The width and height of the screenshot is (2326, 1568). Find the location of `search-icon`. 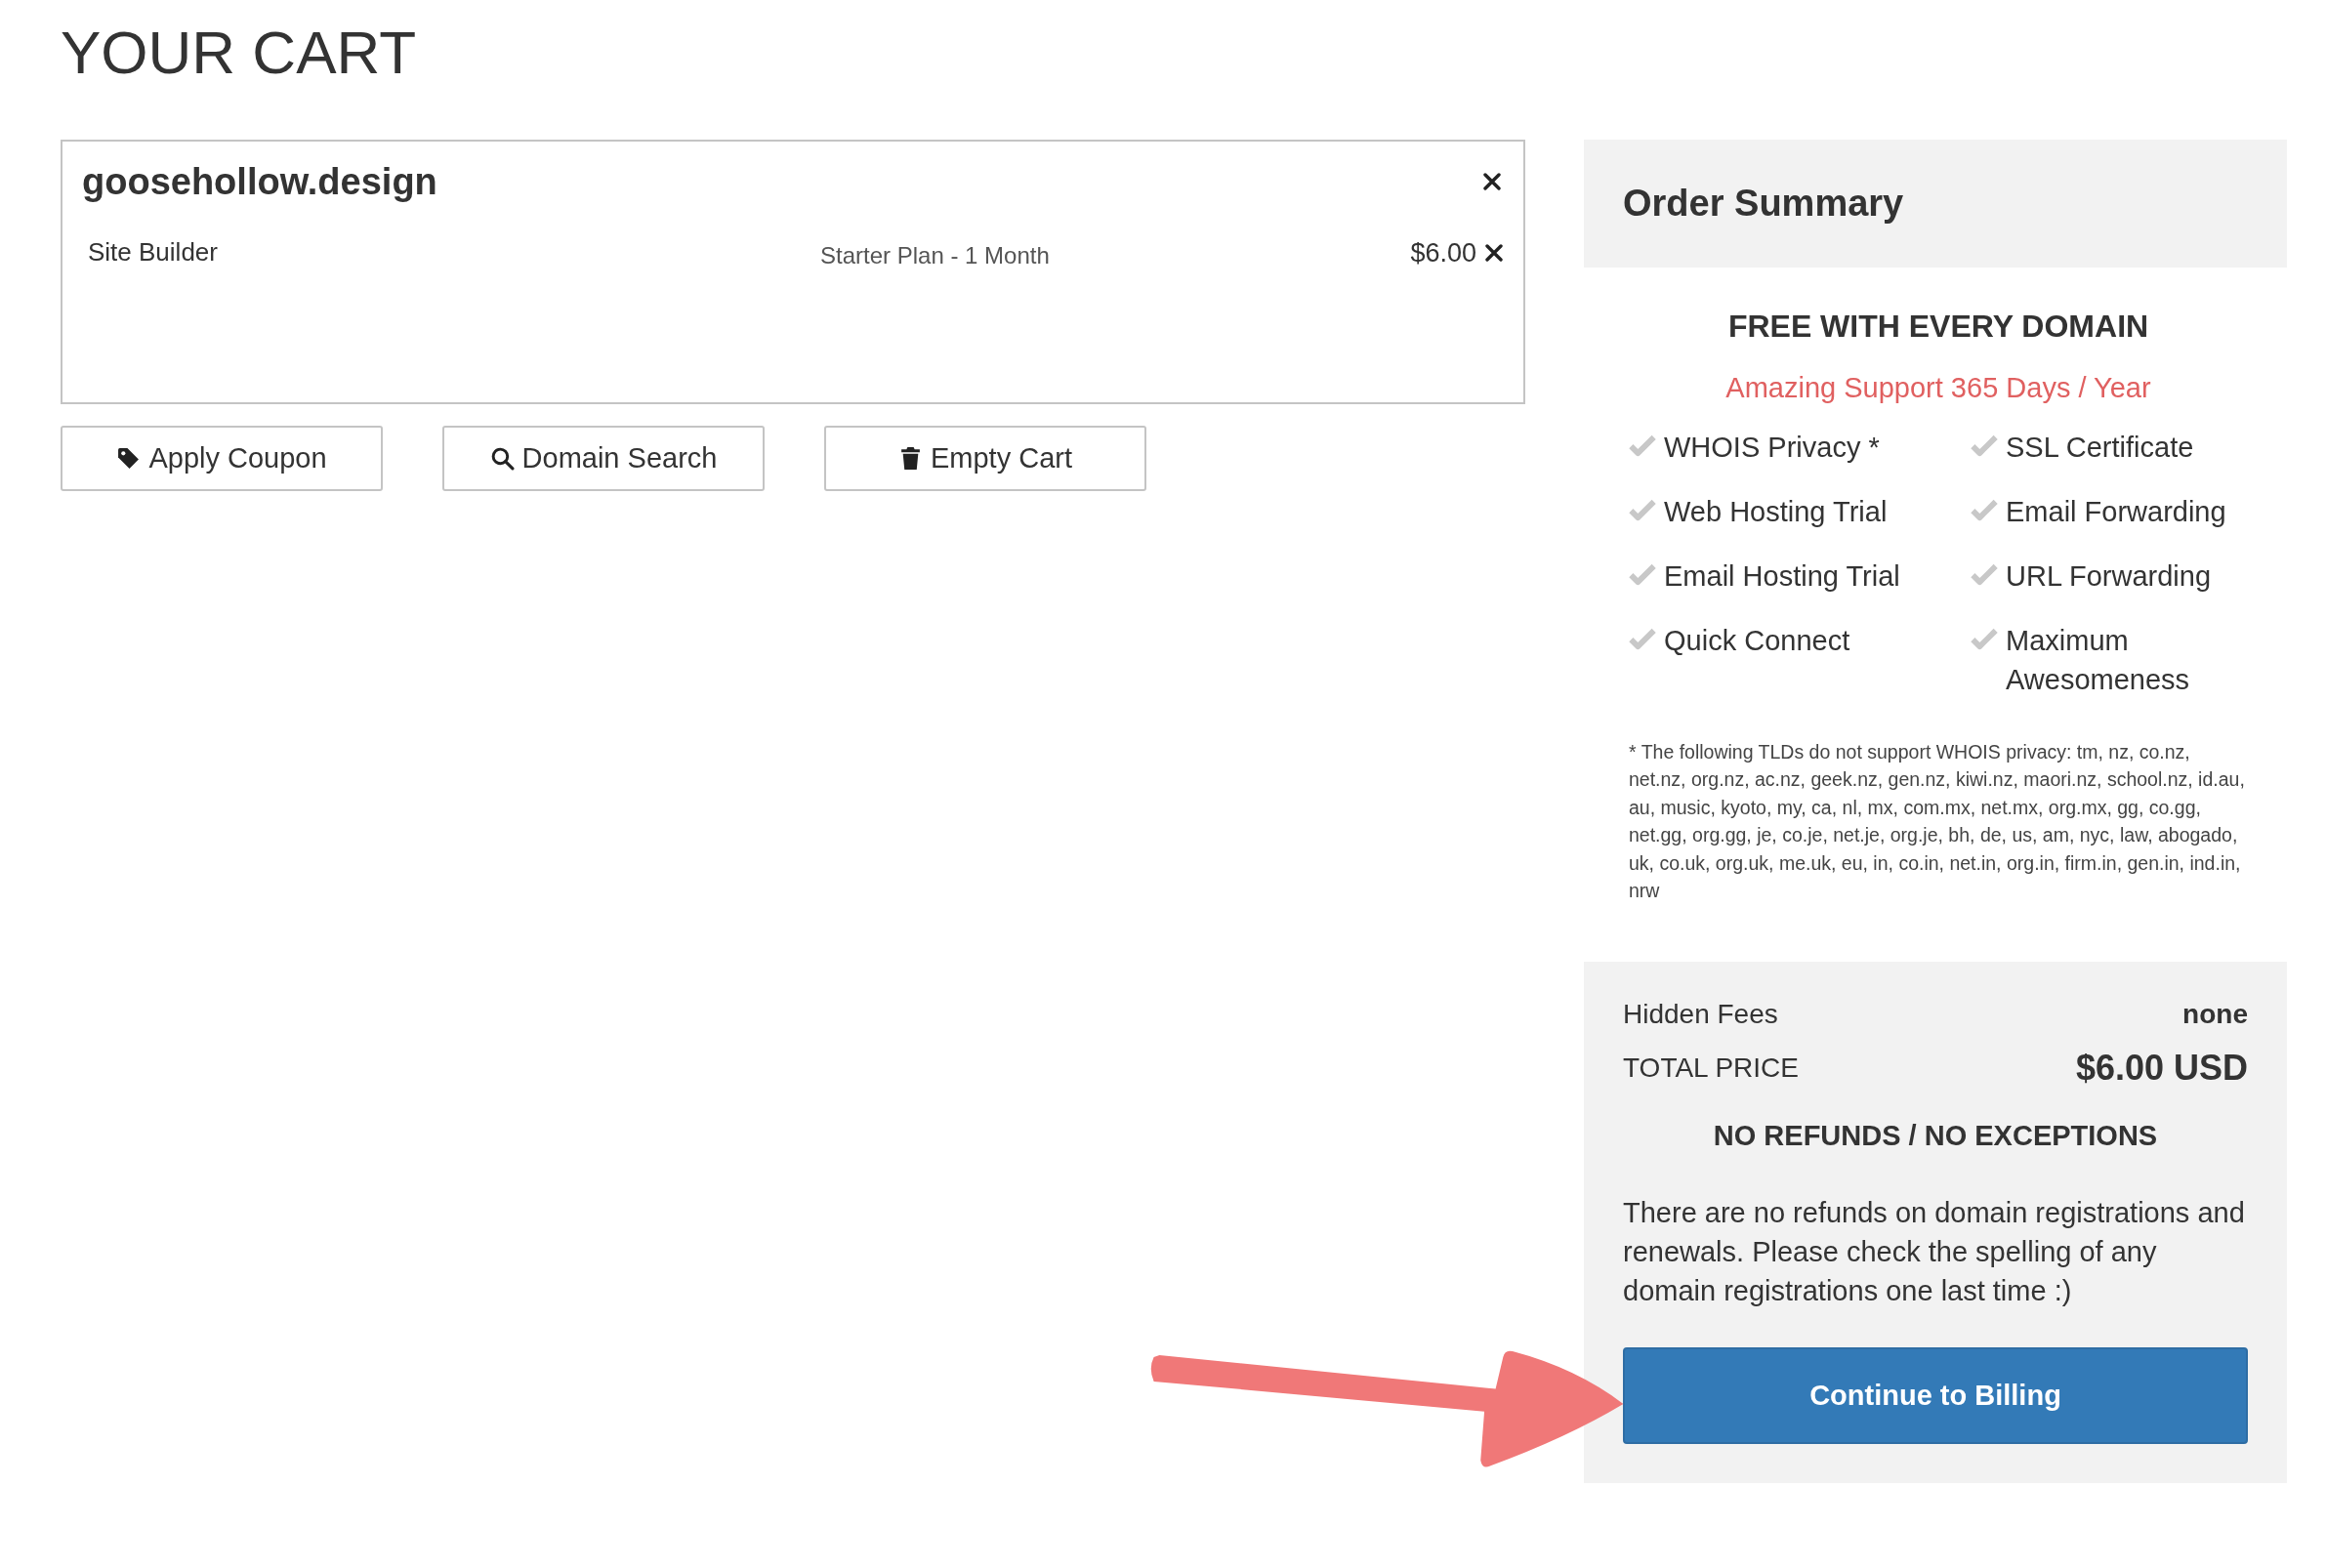

search-icon is located at coordinates (502, 458).